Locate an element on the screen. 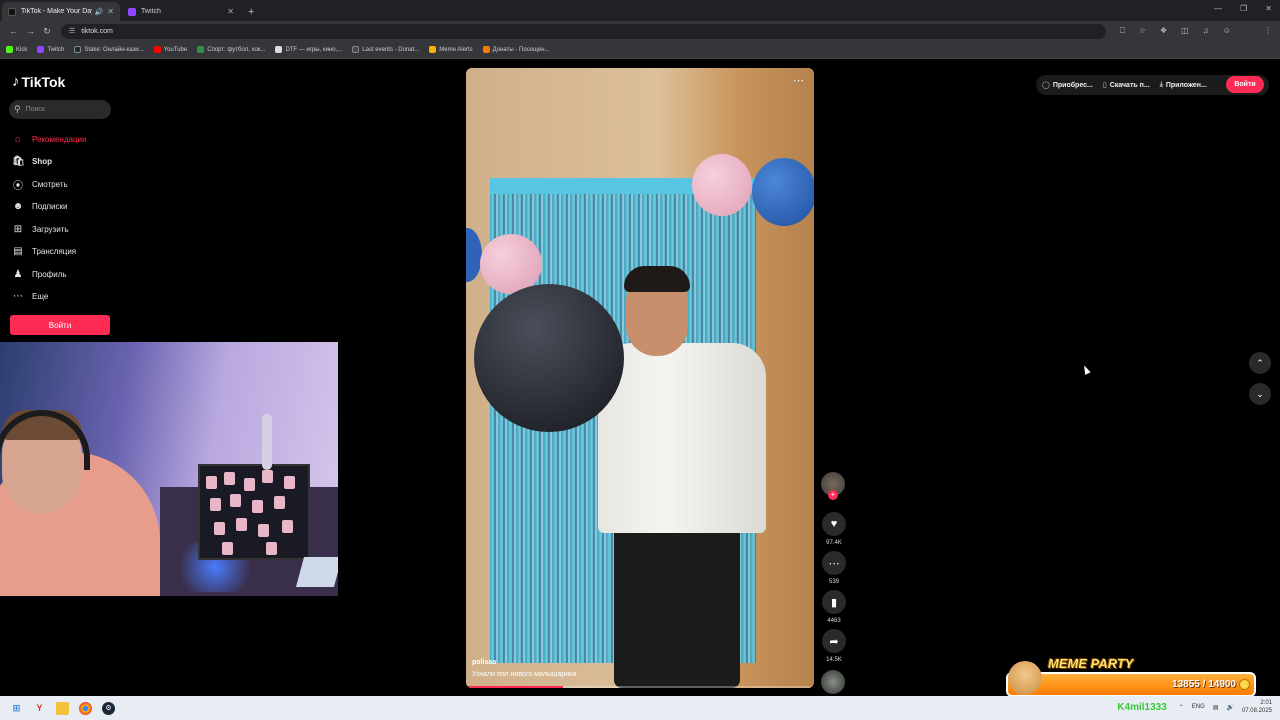  tiktok-favicon-icon is located at coordinates (12, 11).